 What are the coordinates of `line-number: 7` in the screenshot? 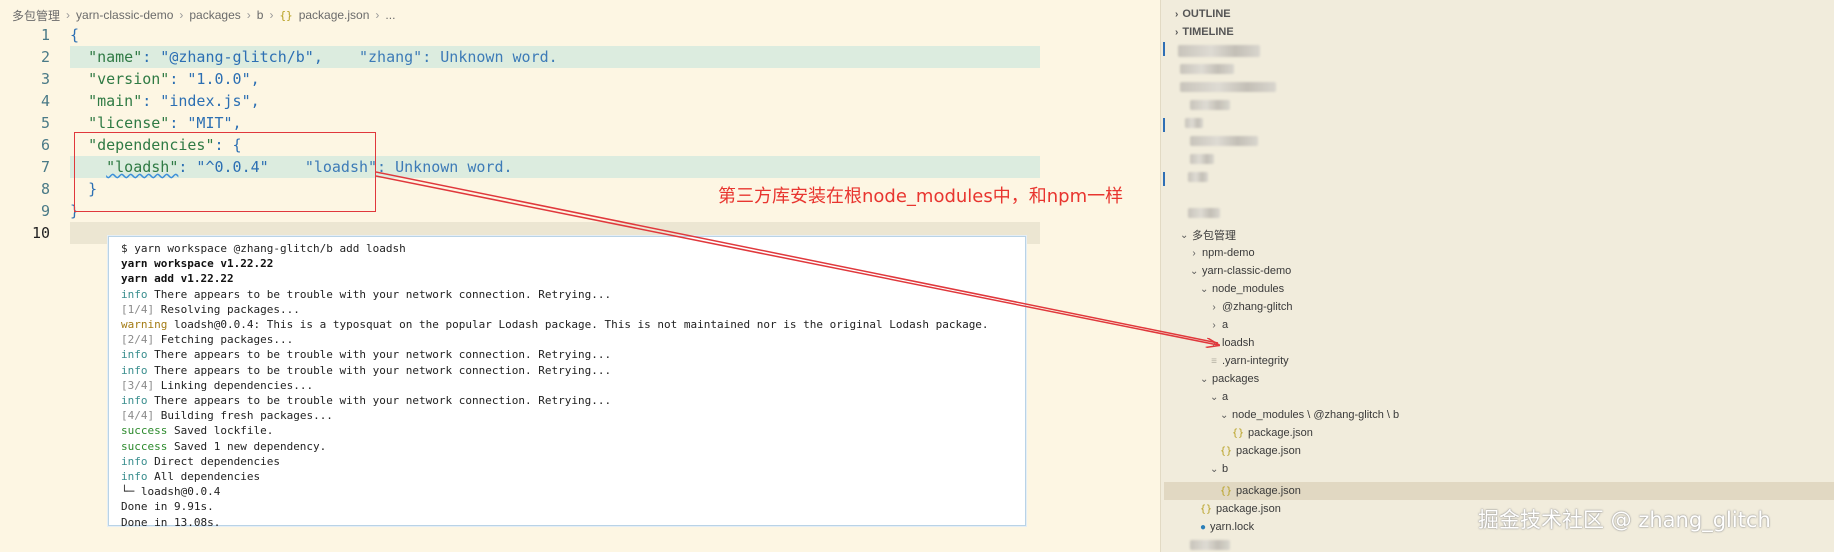 It's located at (45, 167).